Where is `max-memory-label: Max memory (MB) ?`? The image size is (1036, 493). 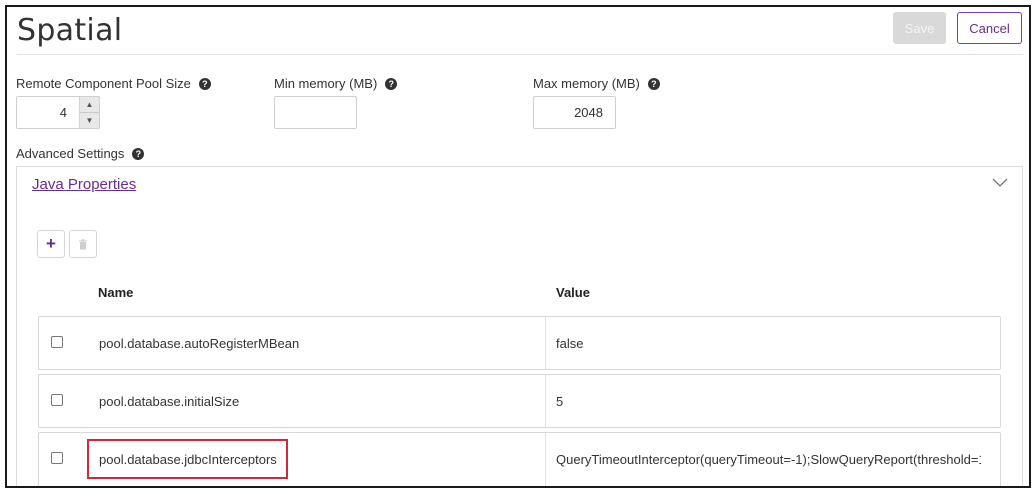
max-memory-label: Max memory (MB) ? is located at coordinates (596, 83).